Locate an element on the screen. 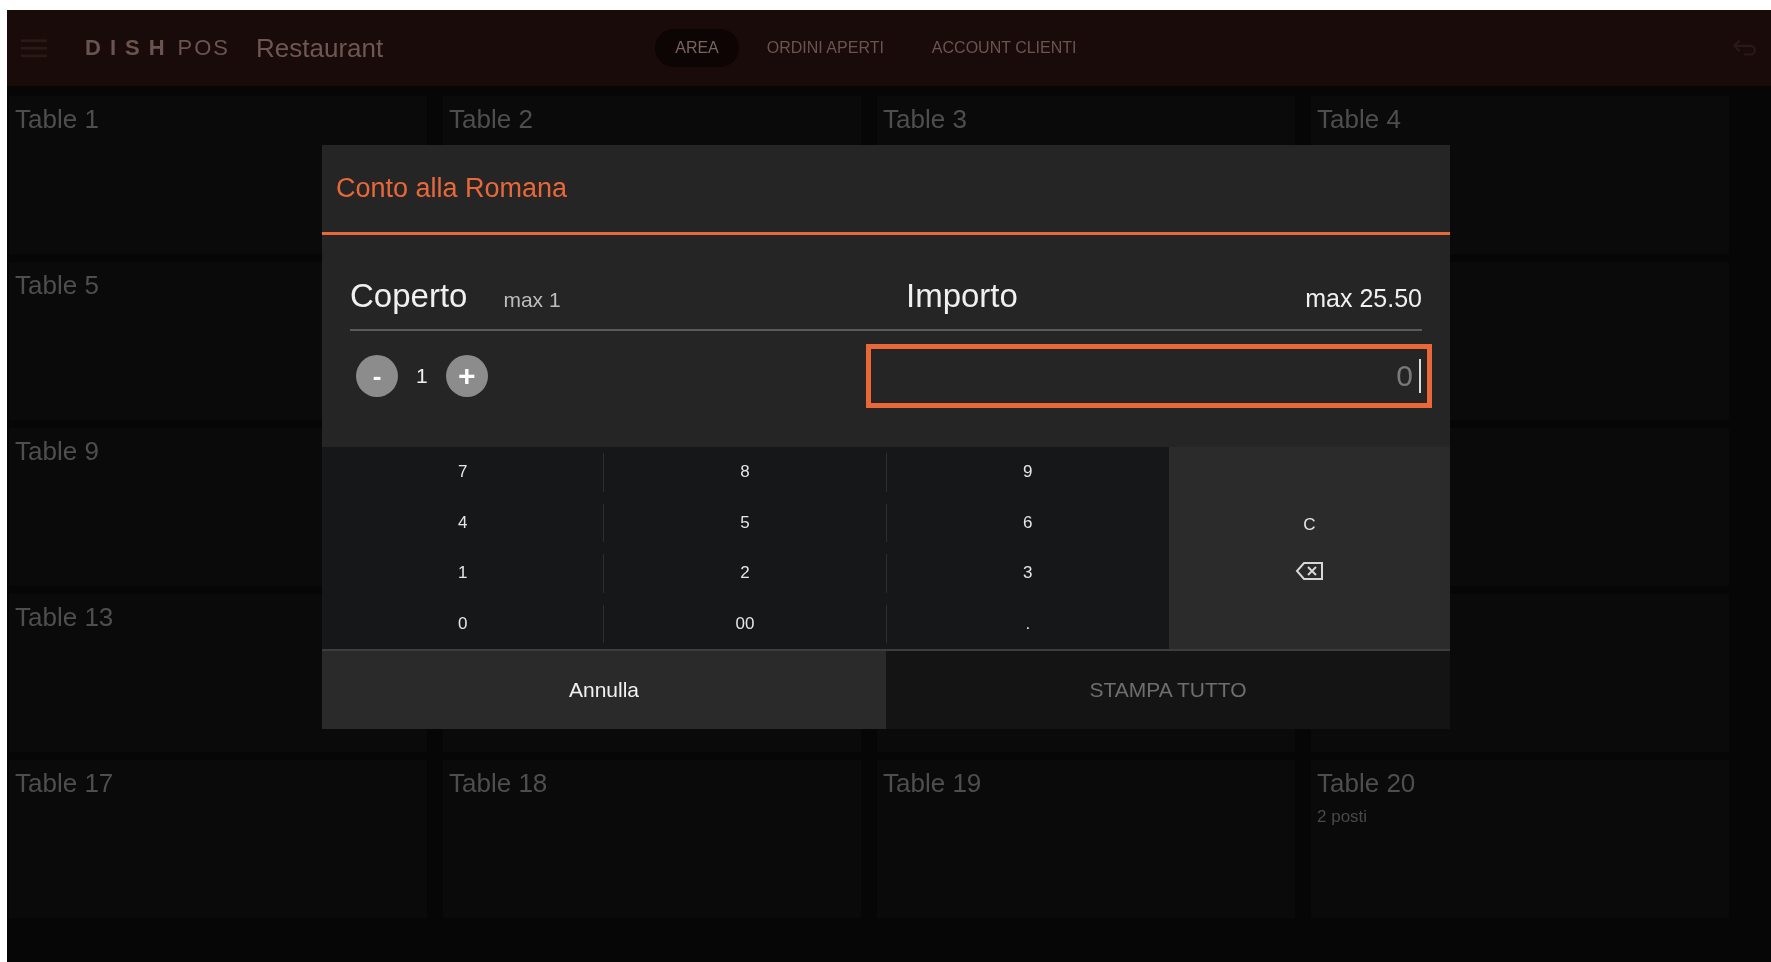  keypad-key: 2 is located at coordinates (745, 573).